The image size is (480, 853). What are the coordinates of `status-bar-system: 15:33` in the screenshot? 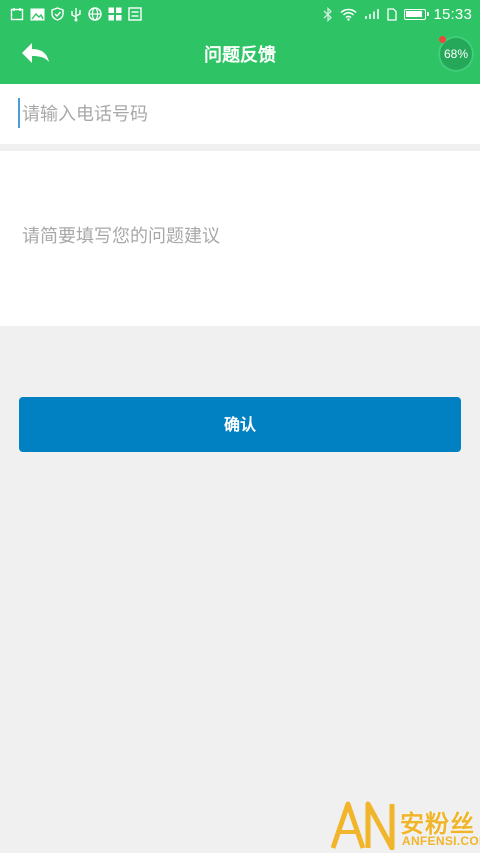 It's located at (397, 14).